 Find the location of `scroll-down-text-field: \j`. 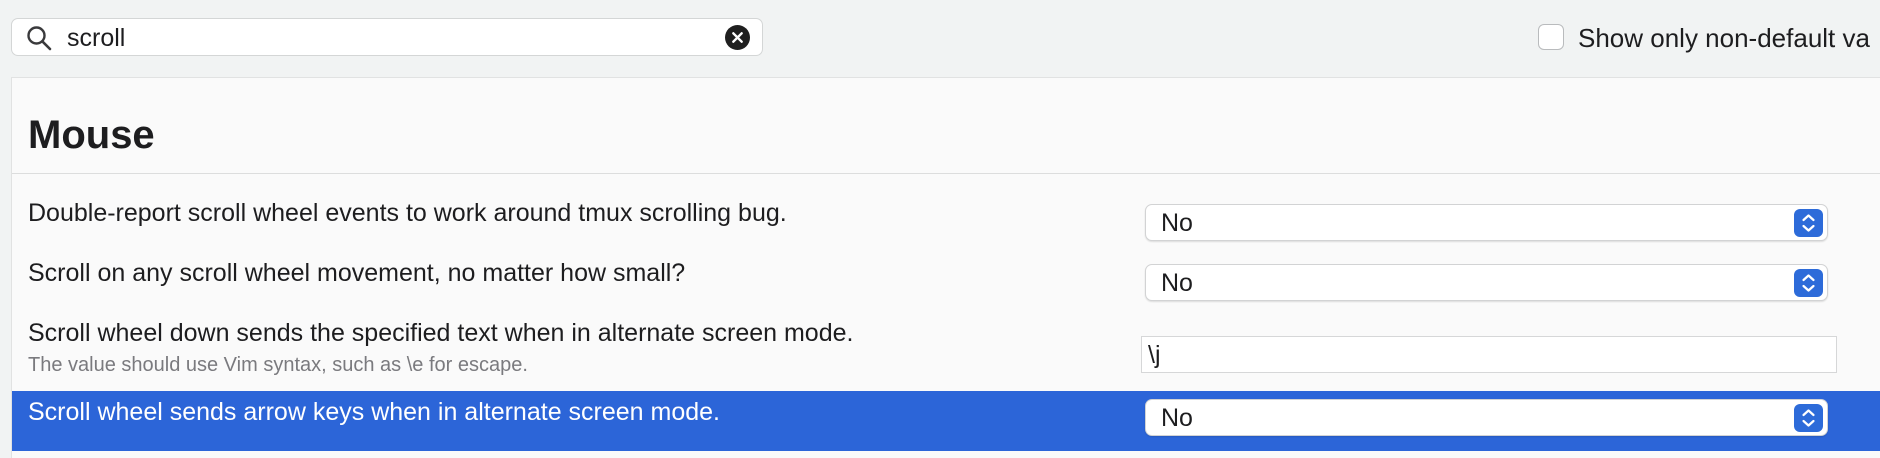

scroll-down-text-field: \j is located at coordinates (1489, 354).